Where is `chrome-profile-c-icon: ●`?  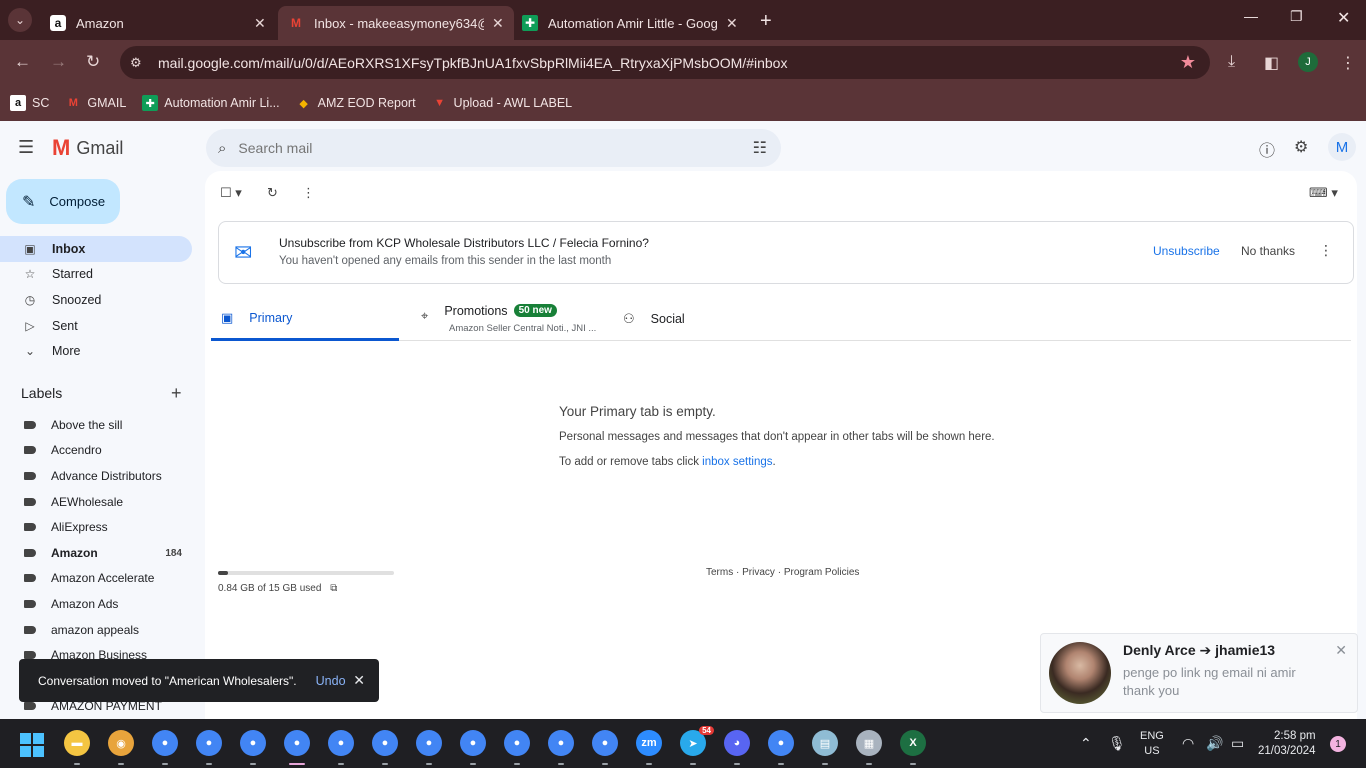
chrome-profile-c-icon: ● is located at coordinates (473, 743).